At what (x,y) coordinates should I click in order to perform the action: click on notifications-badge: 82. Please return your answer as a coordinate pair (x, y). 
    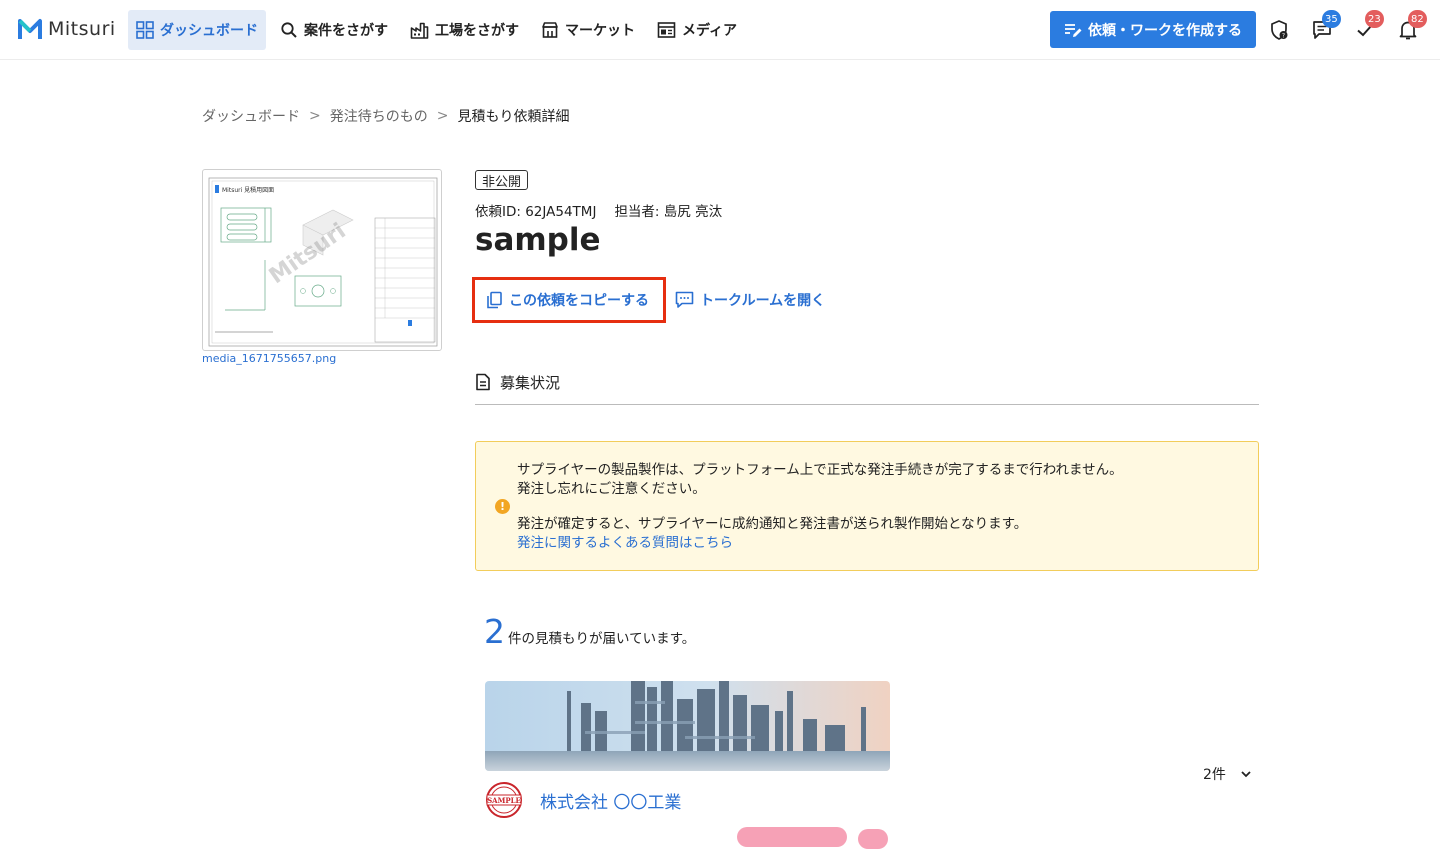
    Looking at the image, I should click on (1417, 19).